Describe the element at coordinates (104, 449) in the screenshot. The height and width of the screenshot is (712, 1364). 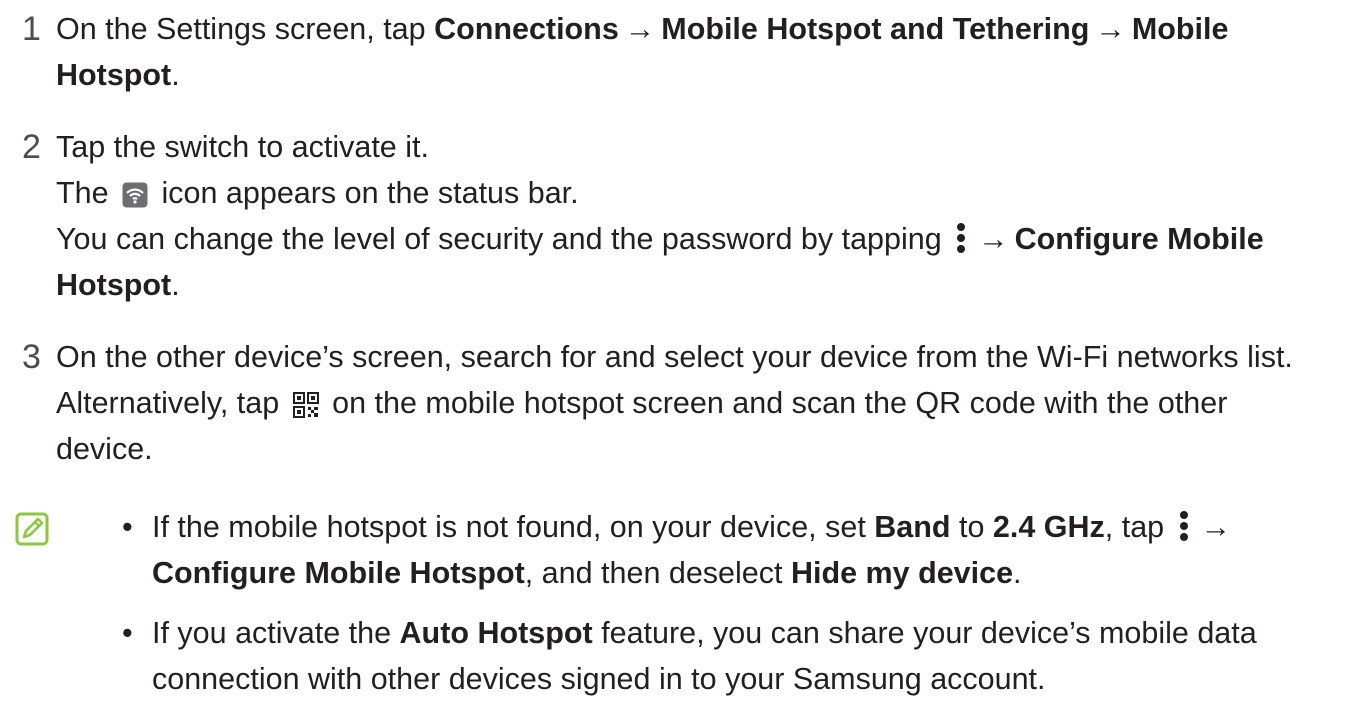
I see `step-text: device.` at that location.